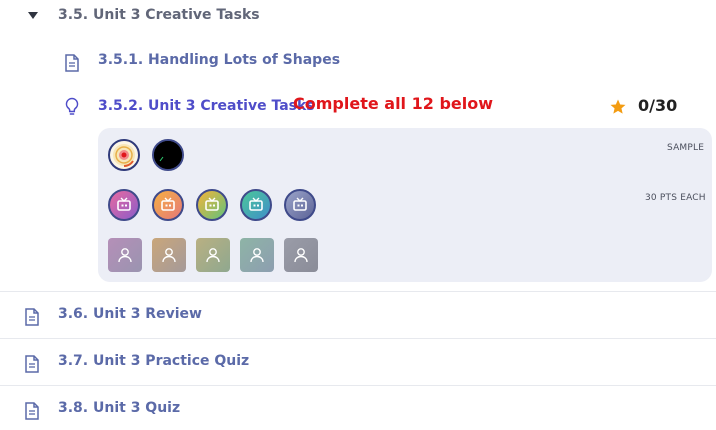 This screenshot has width=716, height=430. What do you see at coordinates (33, 15) in the screenshot?
I see `chevron-down-icon` at bounding box center [33, 15].